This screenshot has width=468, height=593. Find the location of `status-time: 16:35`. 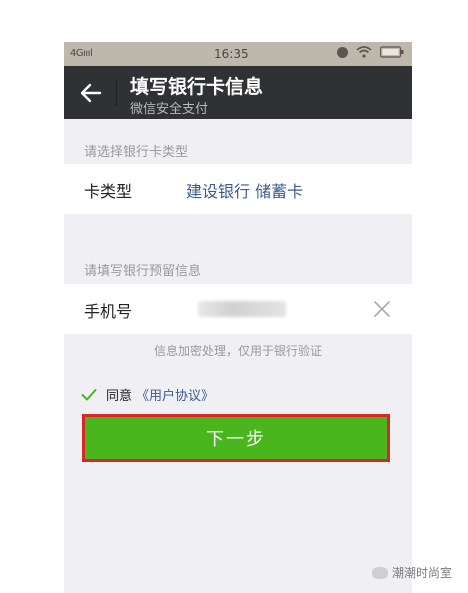

status-time: 16:35 is located at coordinates (231, 54).